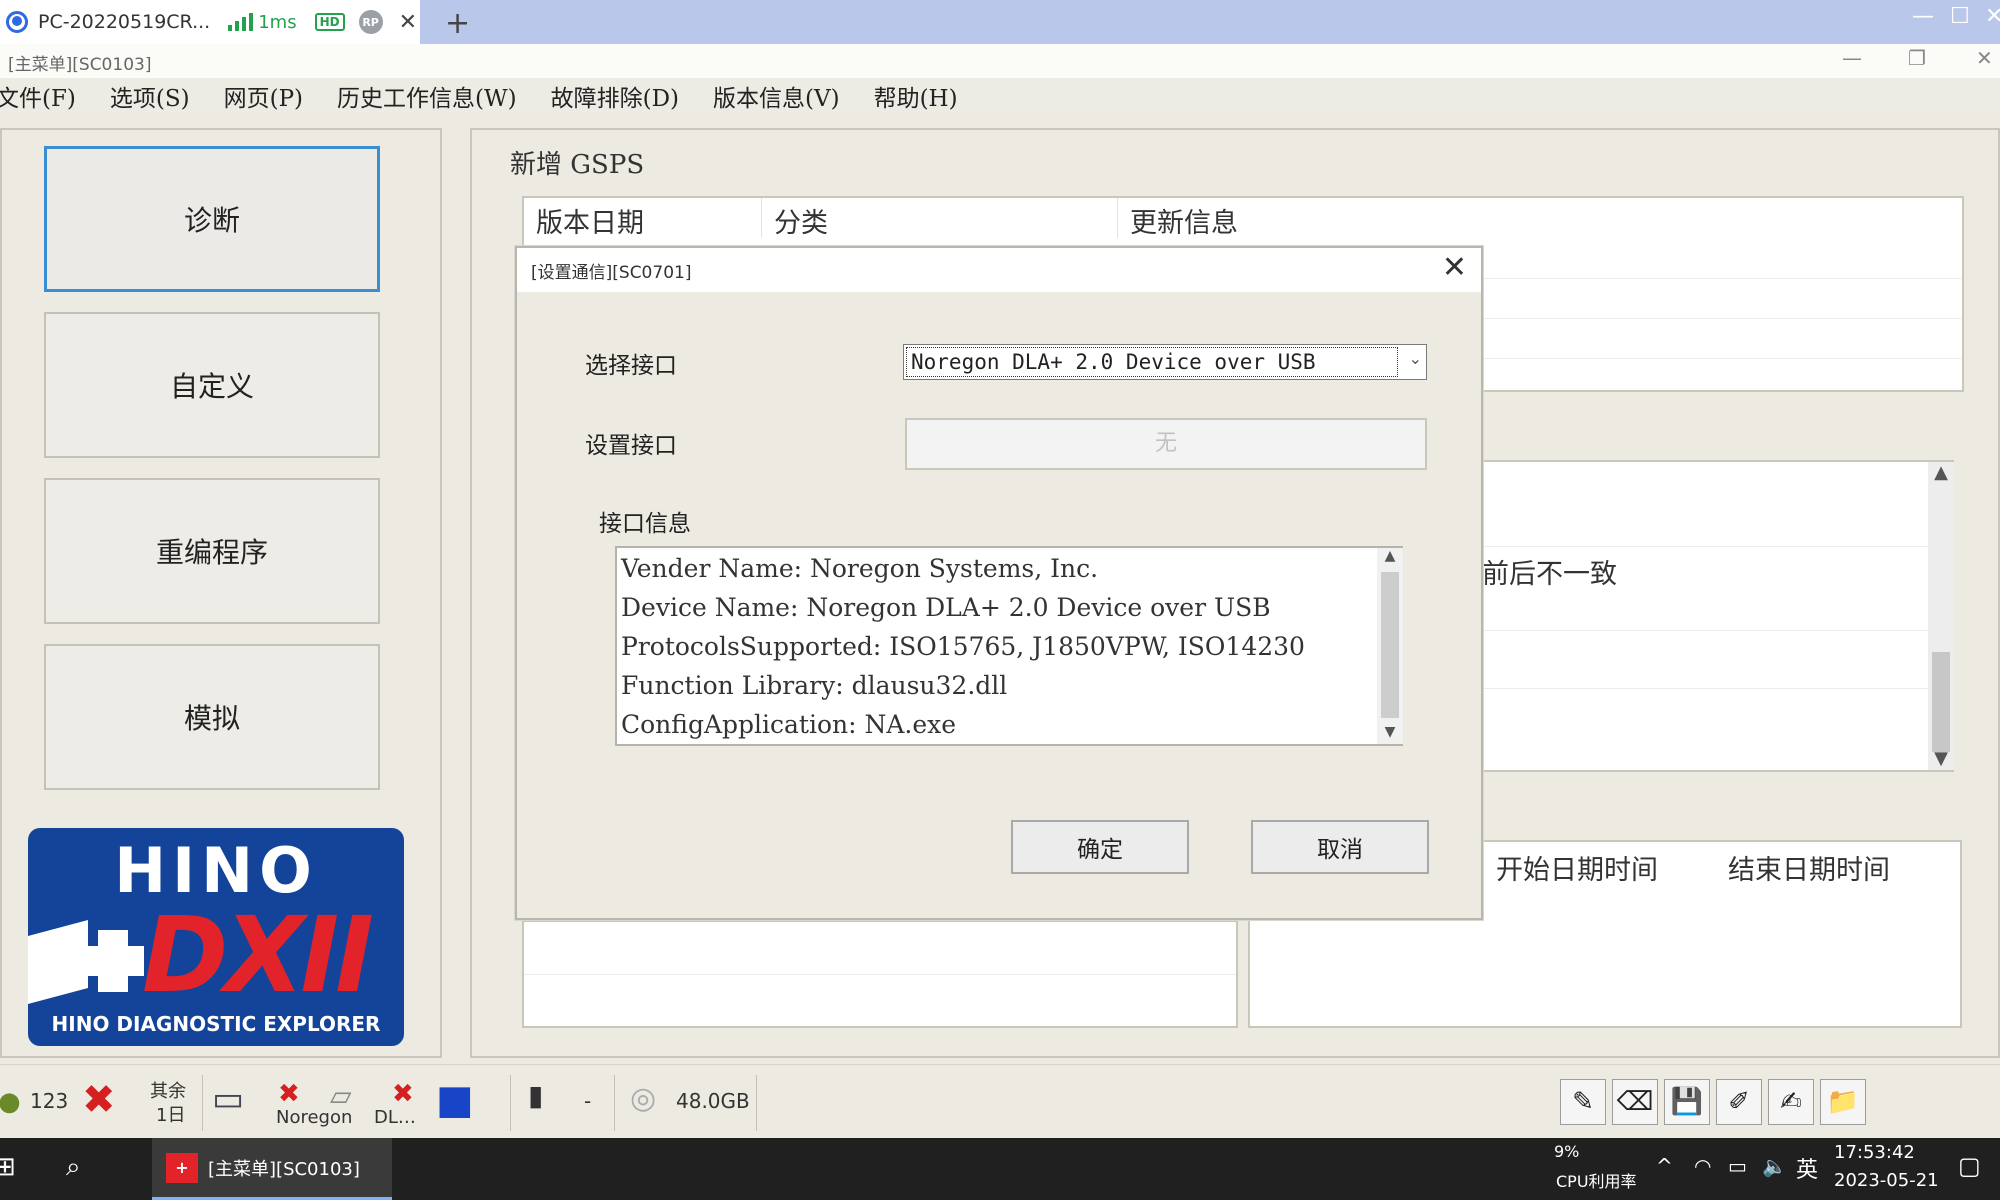 Image resolution: width=2000 pixels, height=1200 pixels. What do you see at coordinates (241, 22) in the screenshot?
I see `signal-strength-icon` at bounding box center [241, 22].